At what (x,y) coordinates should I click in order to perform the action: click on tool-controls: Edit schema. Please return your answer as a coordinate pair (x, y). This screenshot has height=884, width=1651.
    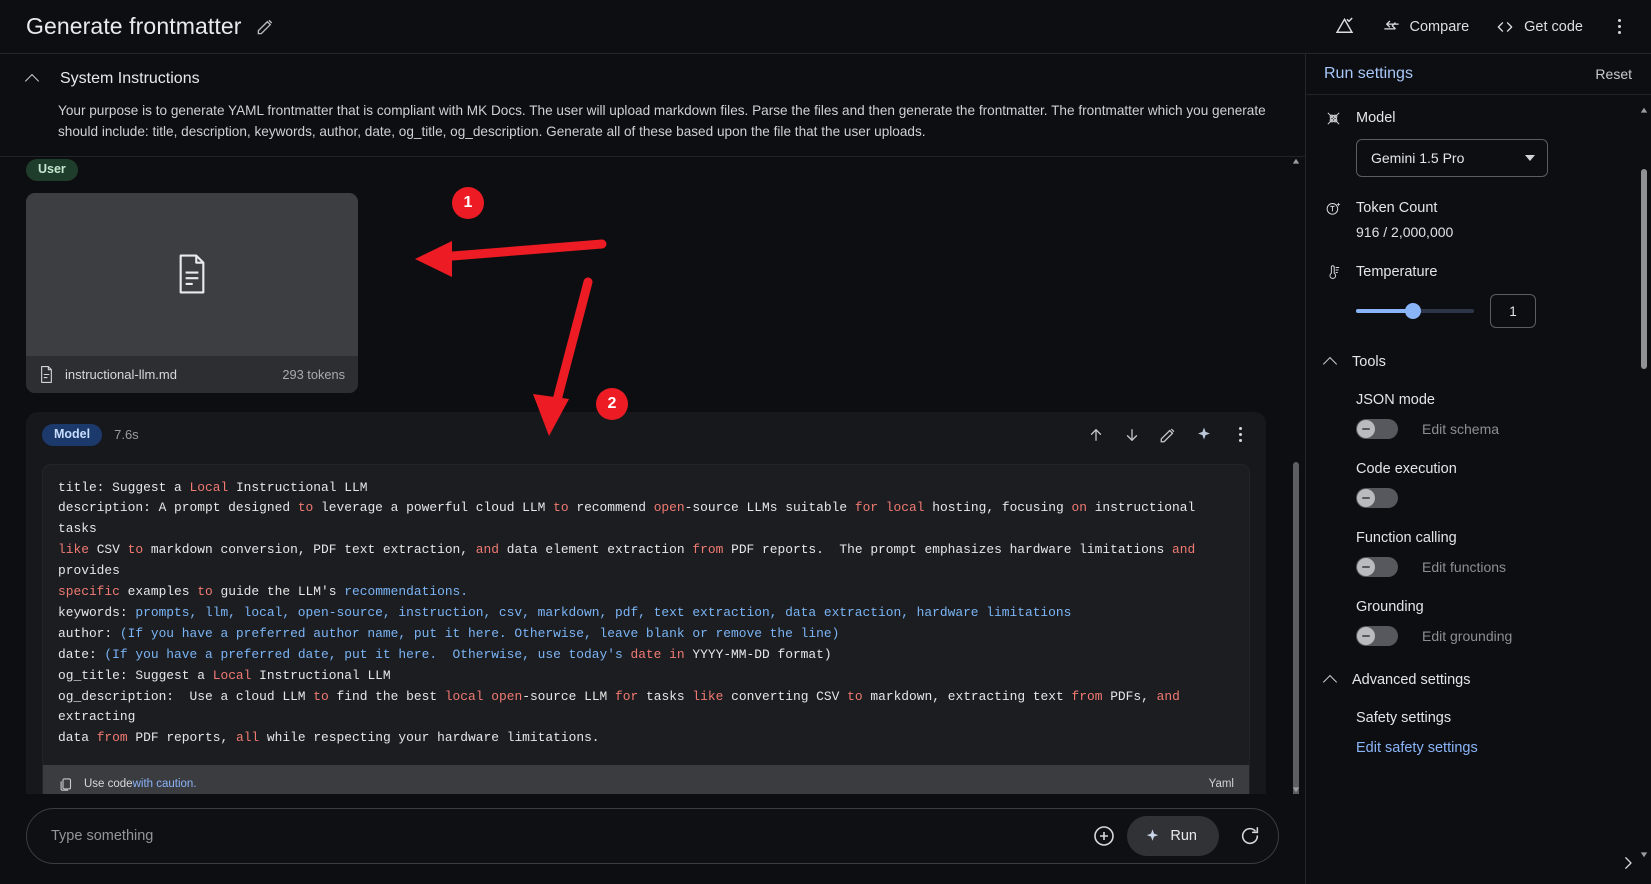
    Looking at the image, I should click on (1492, 429).